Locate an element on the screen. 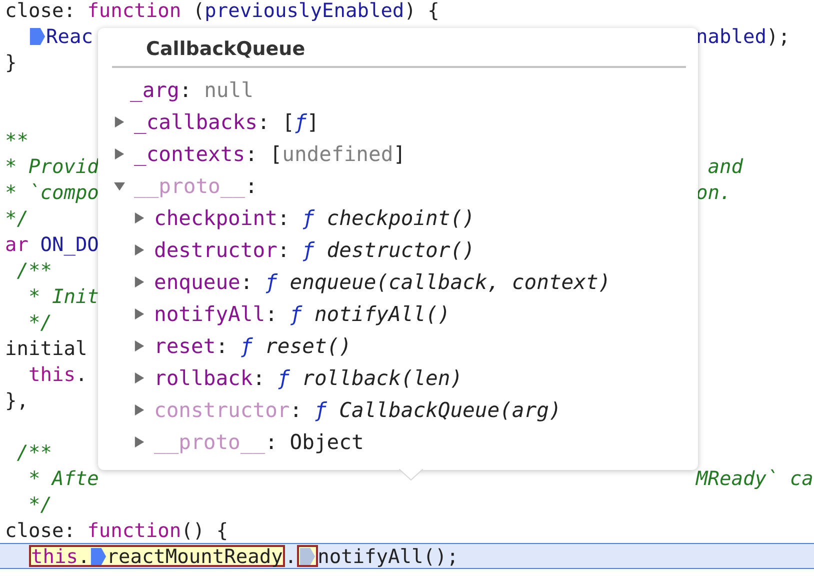 The height and width of the screenshot is (582, 814). code-text: reactMountReady is located at coordinates (194, 556).